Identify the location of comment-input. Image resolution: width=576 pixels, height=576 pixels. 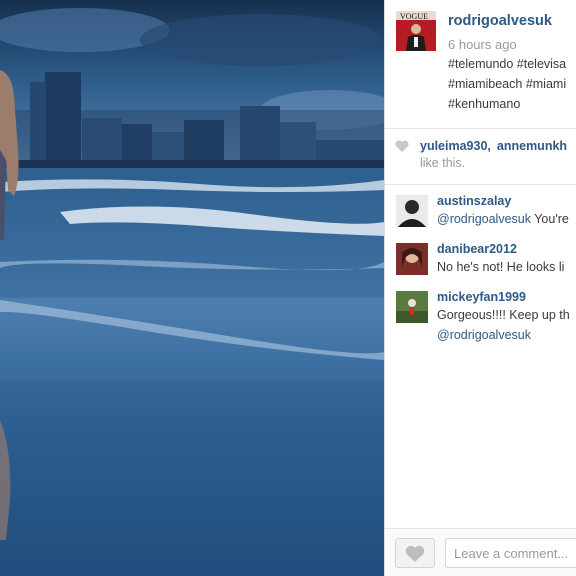
(510, 553).